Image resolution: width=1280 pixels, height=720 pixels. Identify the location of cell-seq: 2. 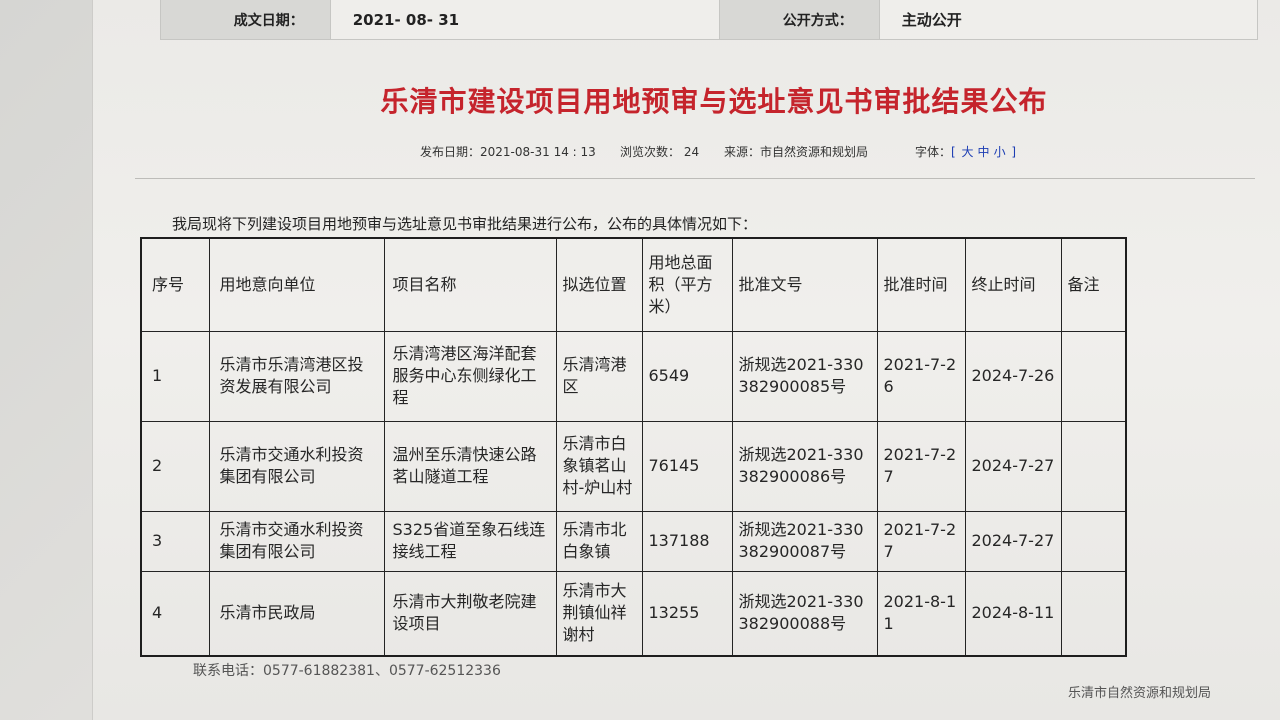
(175, 466).